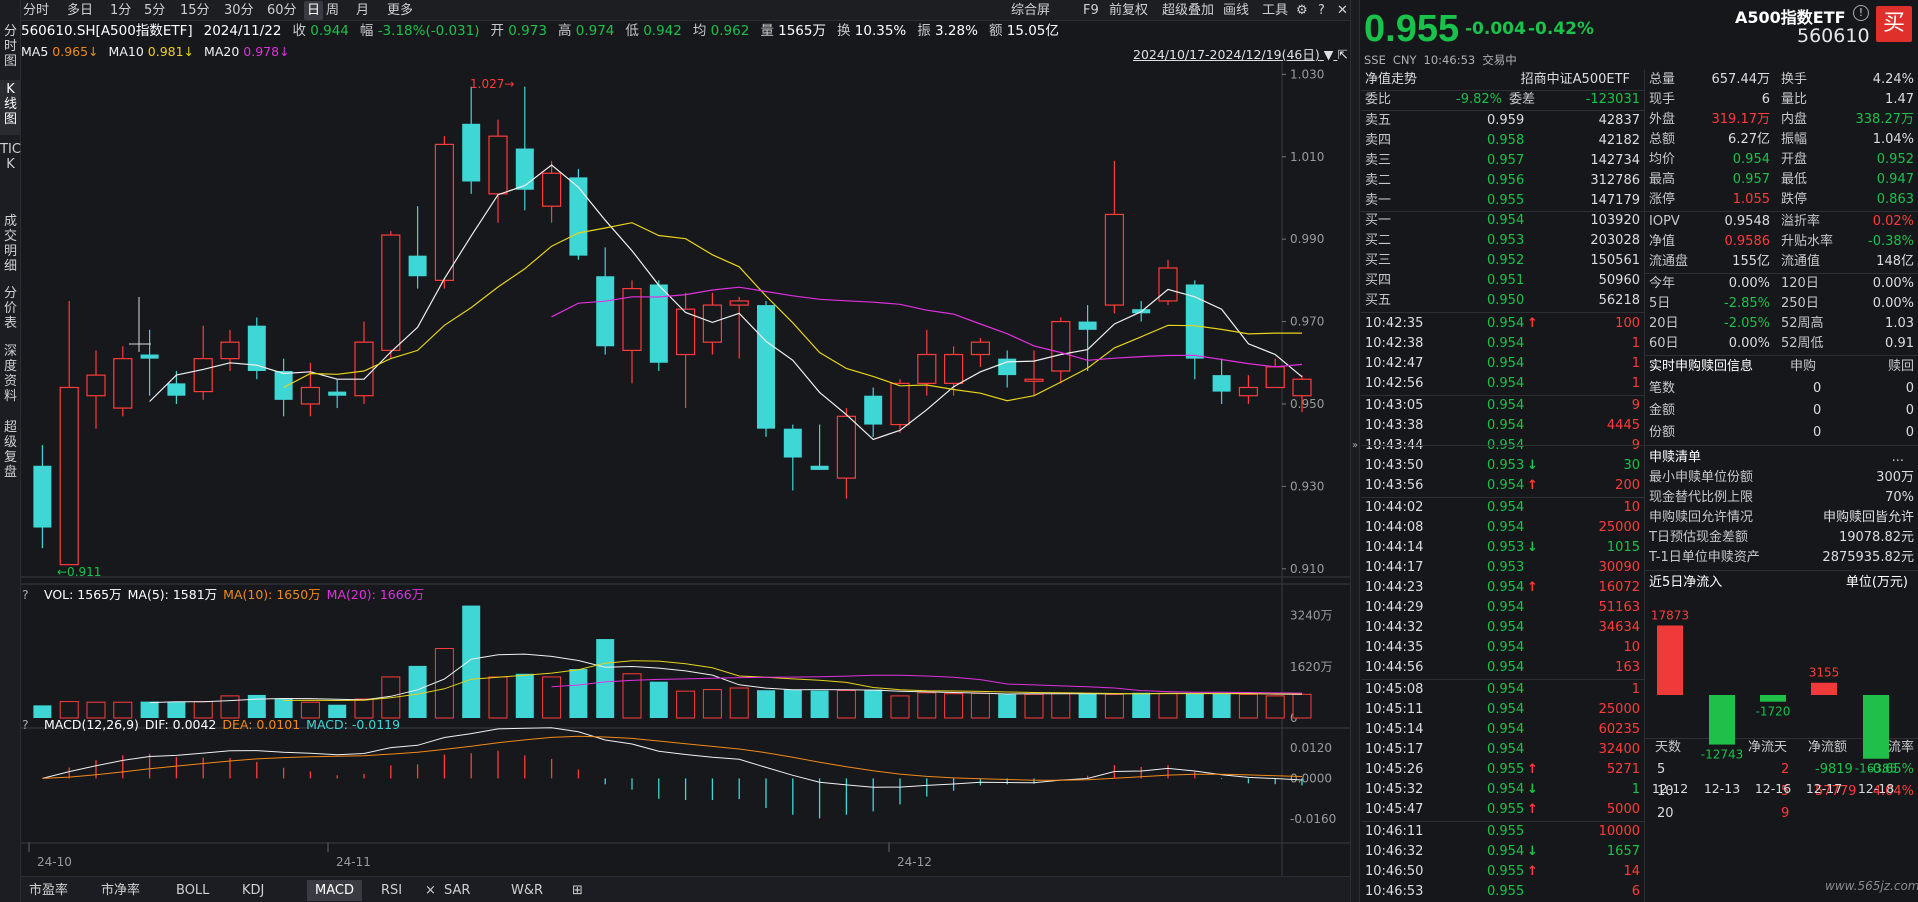 This screenshot has height=902, width=1918. I want to click on help-circle-icon: ?, so click(1321, 10).